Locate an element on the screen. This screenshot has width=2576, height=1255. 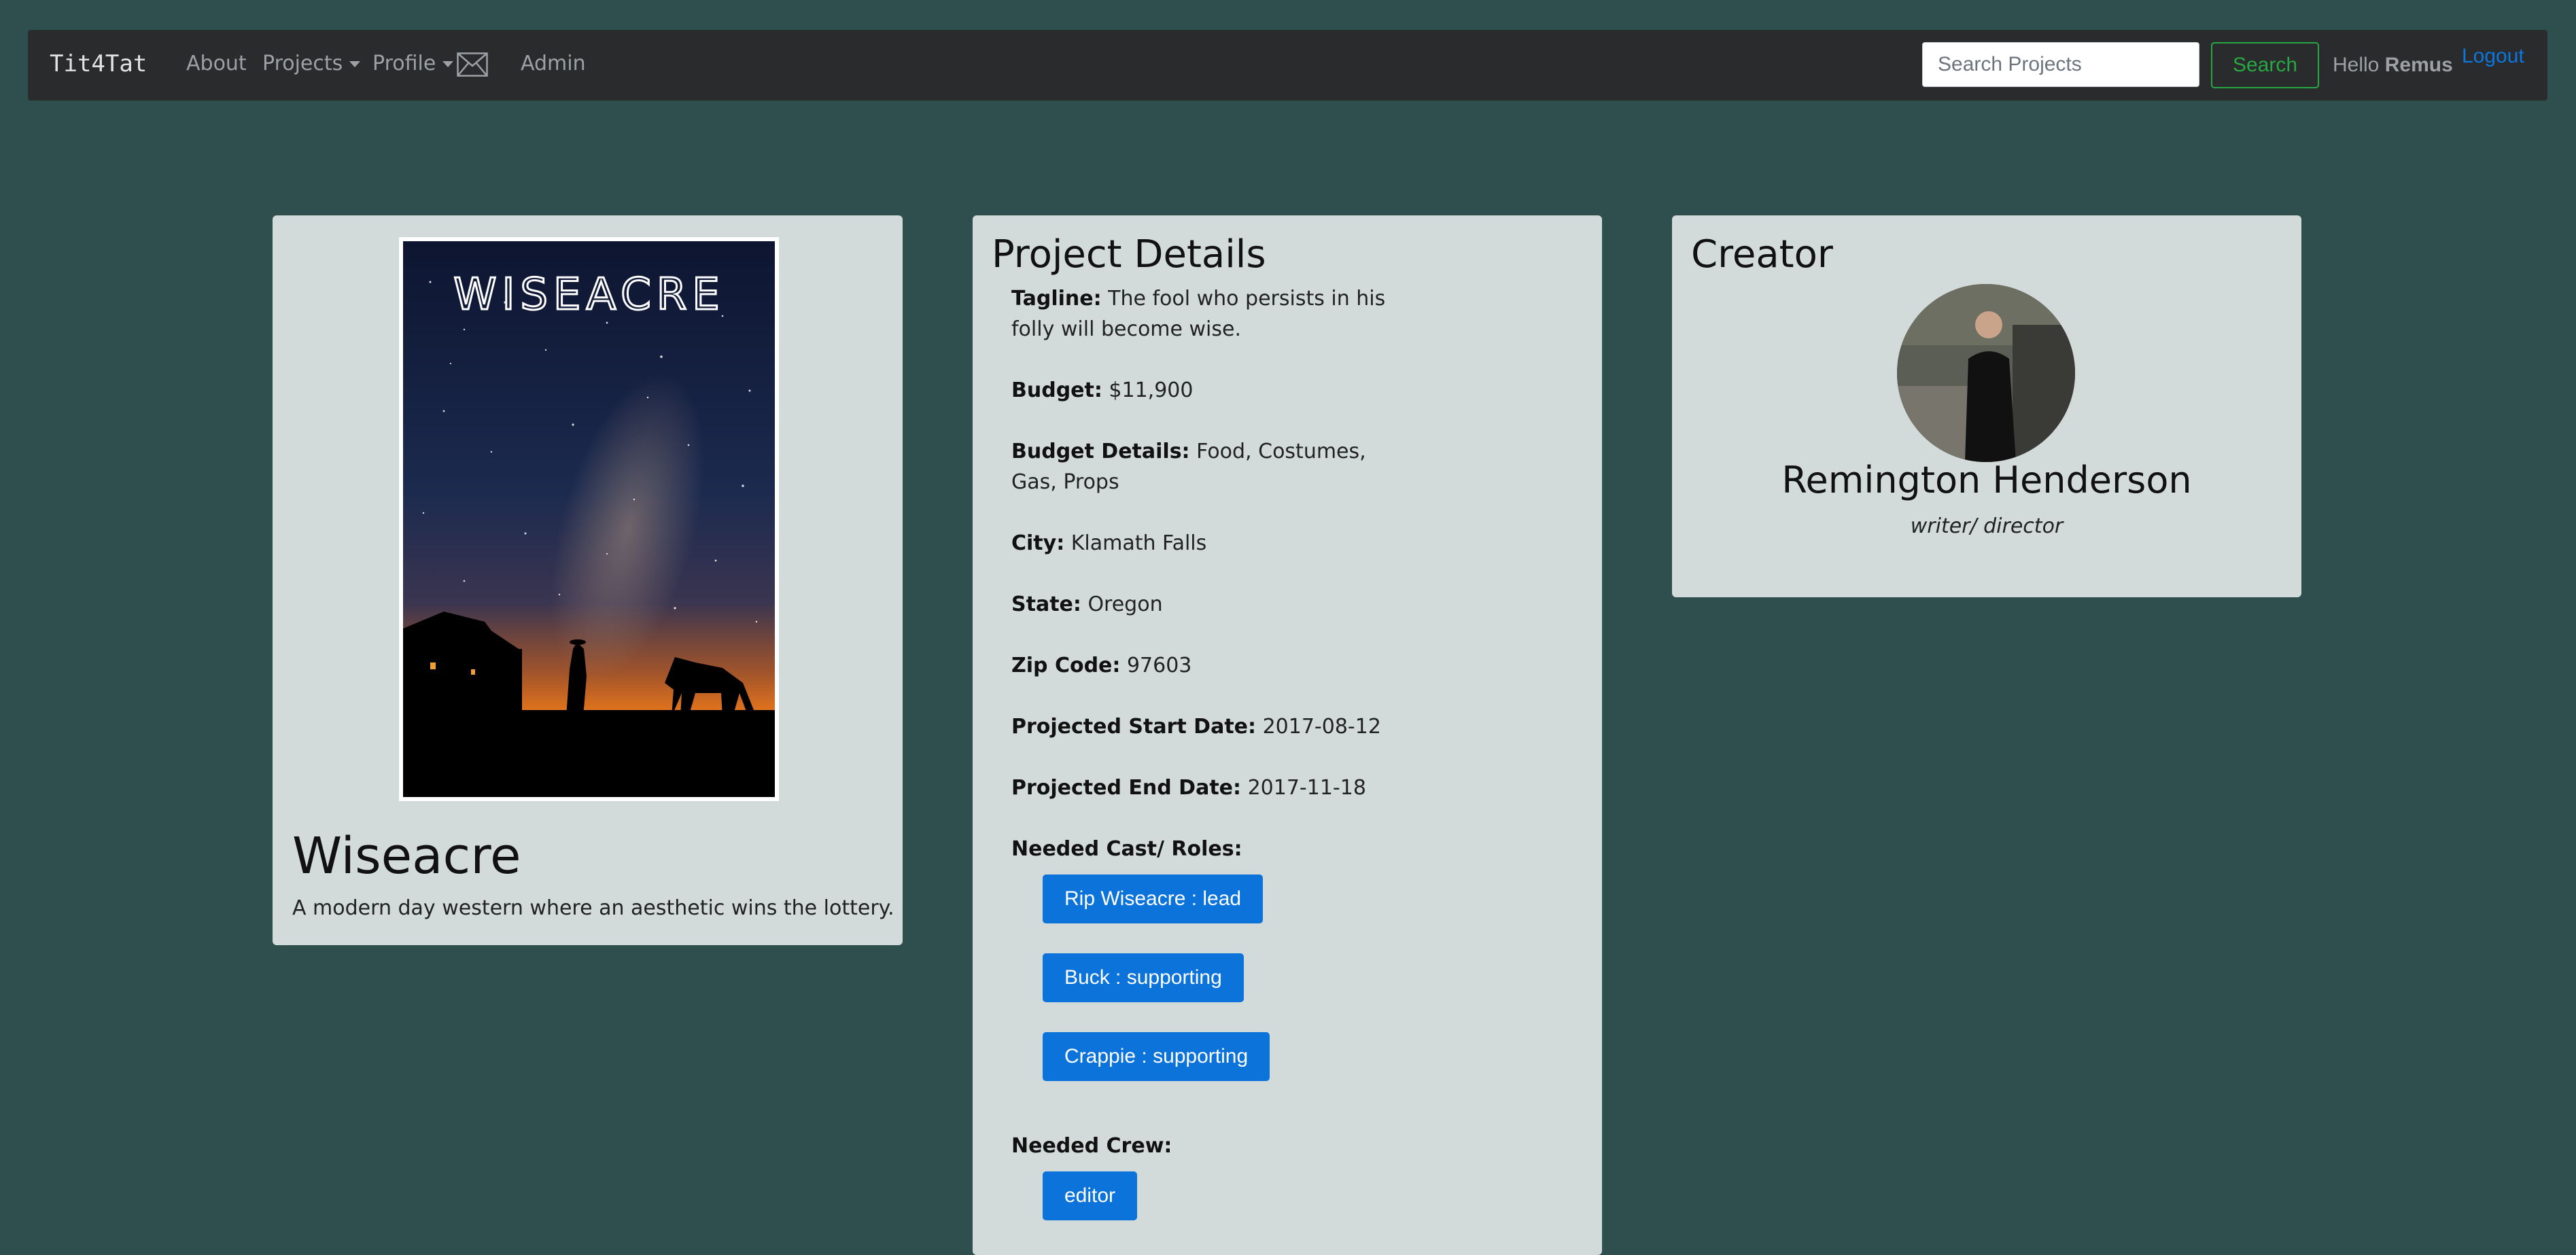
budget-field: Budget: $11,900 is located at coordinates (1201, 390).